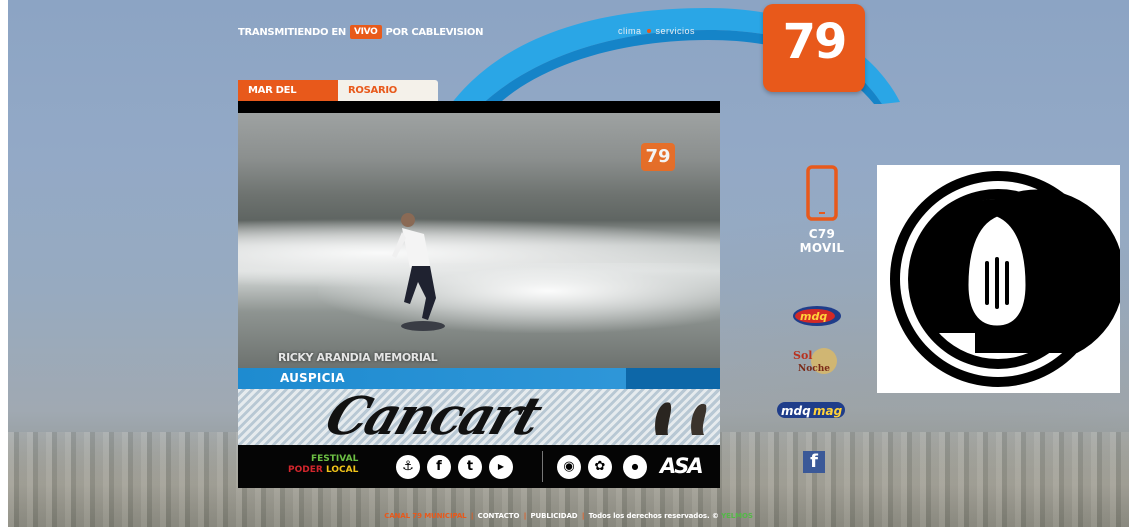 This screenshot has width=1137, height=527. I want to click on crest-icon: ⚓, so click(408, 467).